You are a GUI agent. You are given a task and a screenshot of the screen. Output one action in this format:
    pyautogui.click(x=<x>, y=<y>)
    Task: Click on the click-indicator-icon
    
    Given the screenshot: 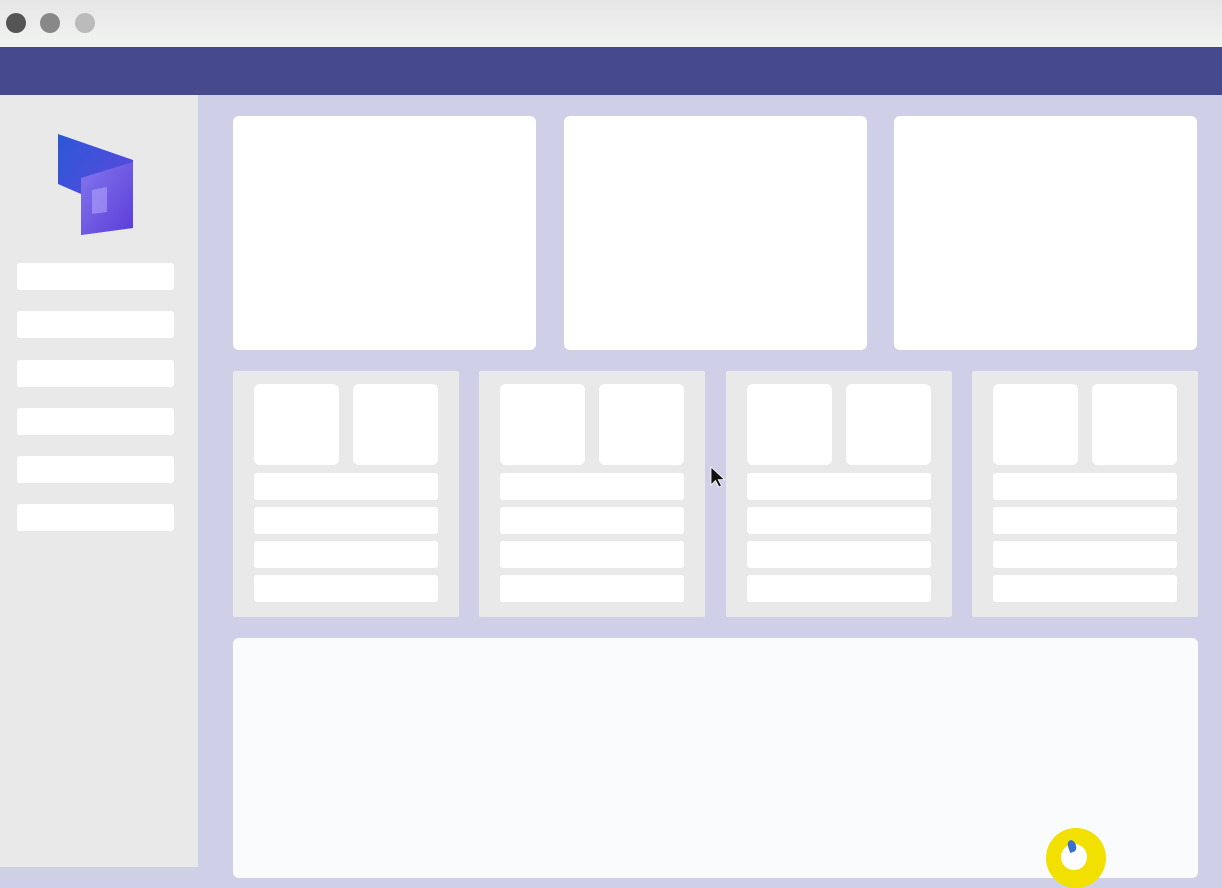 What is the action you would take?
    pyautogui.click(x=1076, y=858)
    